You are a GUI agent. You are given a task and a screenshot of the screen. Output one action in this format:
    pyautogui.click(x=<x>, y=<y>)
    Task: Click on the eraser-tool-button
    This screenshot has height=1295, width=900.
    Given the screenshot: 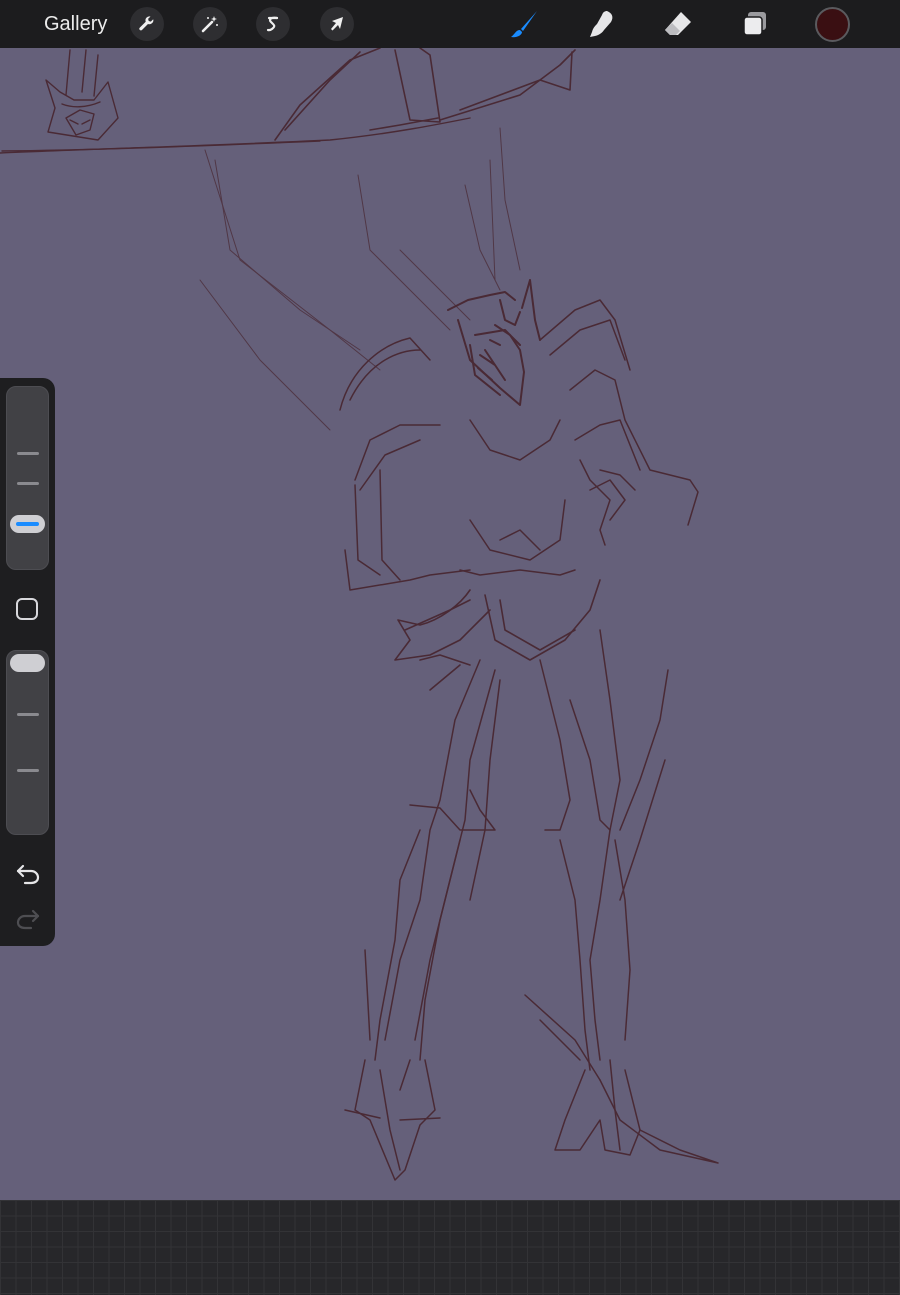 What is the action you would take?
    pyautogui.click(x=678, y=24)
    